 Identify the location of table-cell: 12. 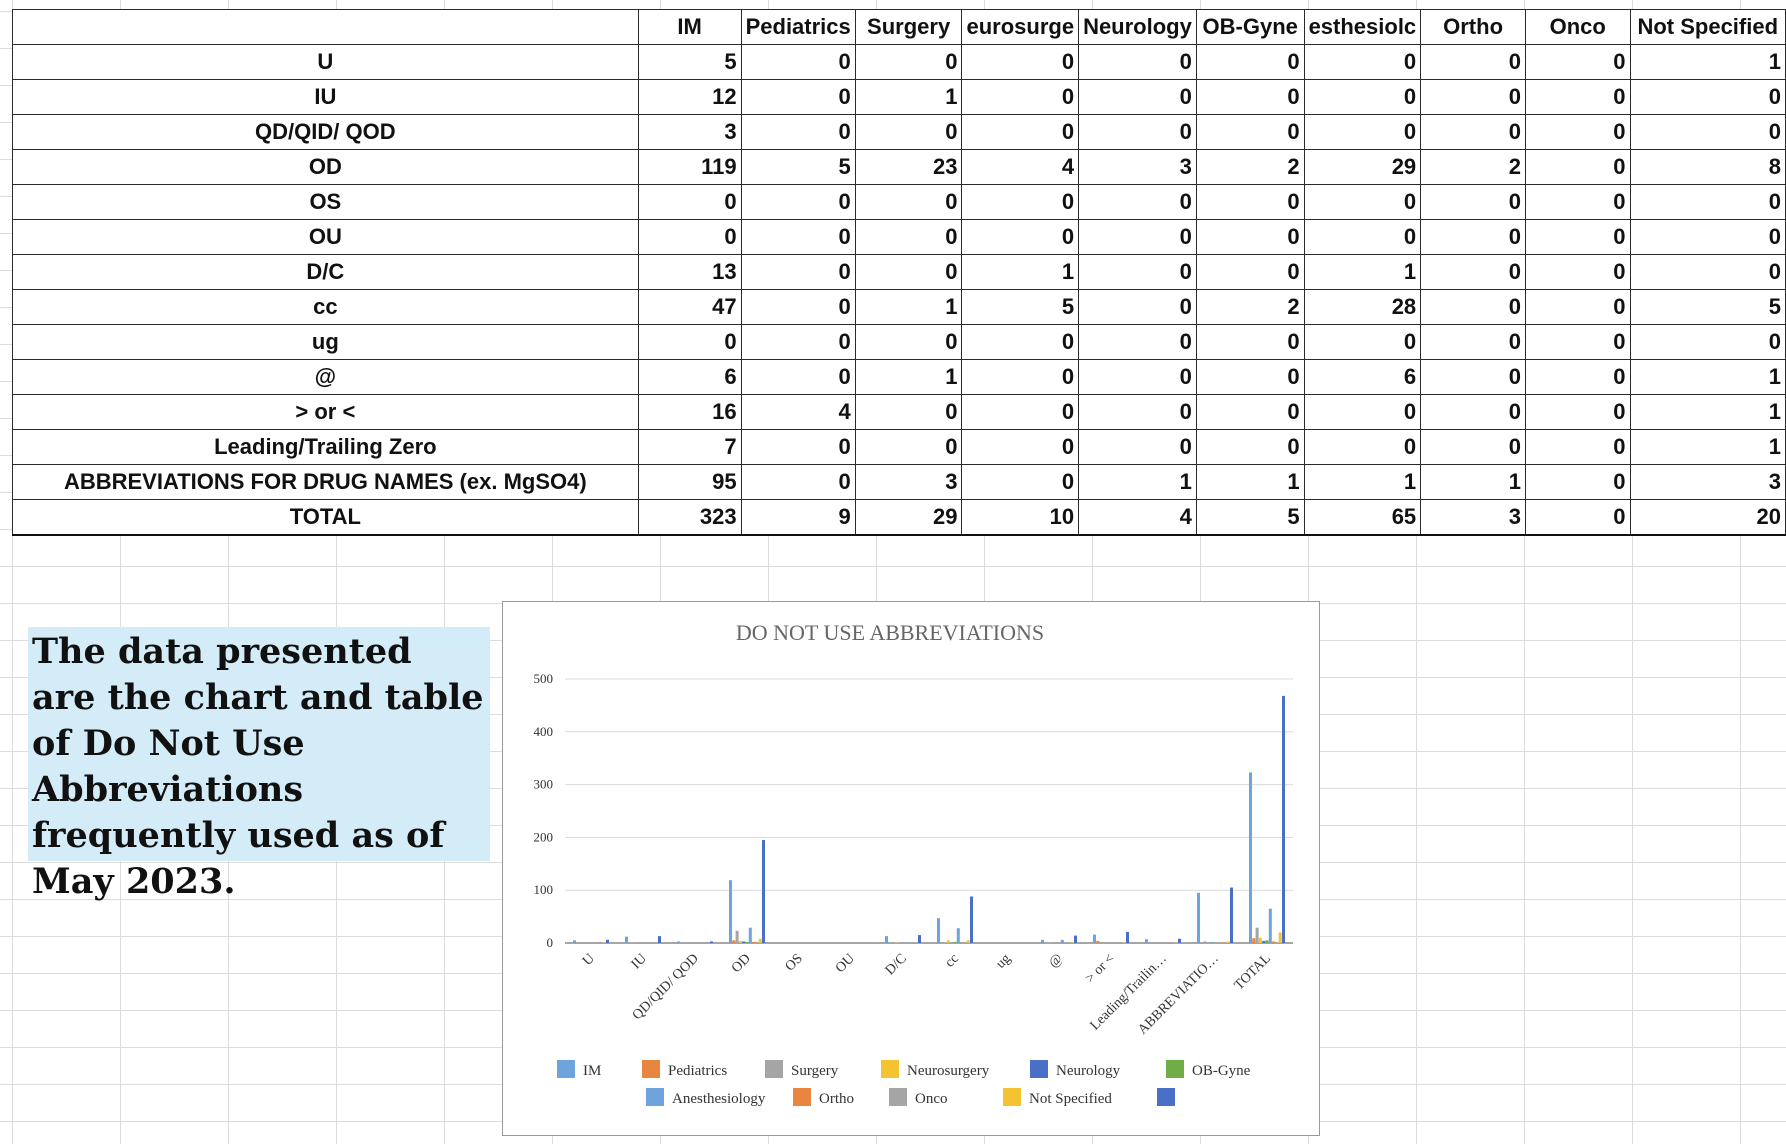
(689, 97).